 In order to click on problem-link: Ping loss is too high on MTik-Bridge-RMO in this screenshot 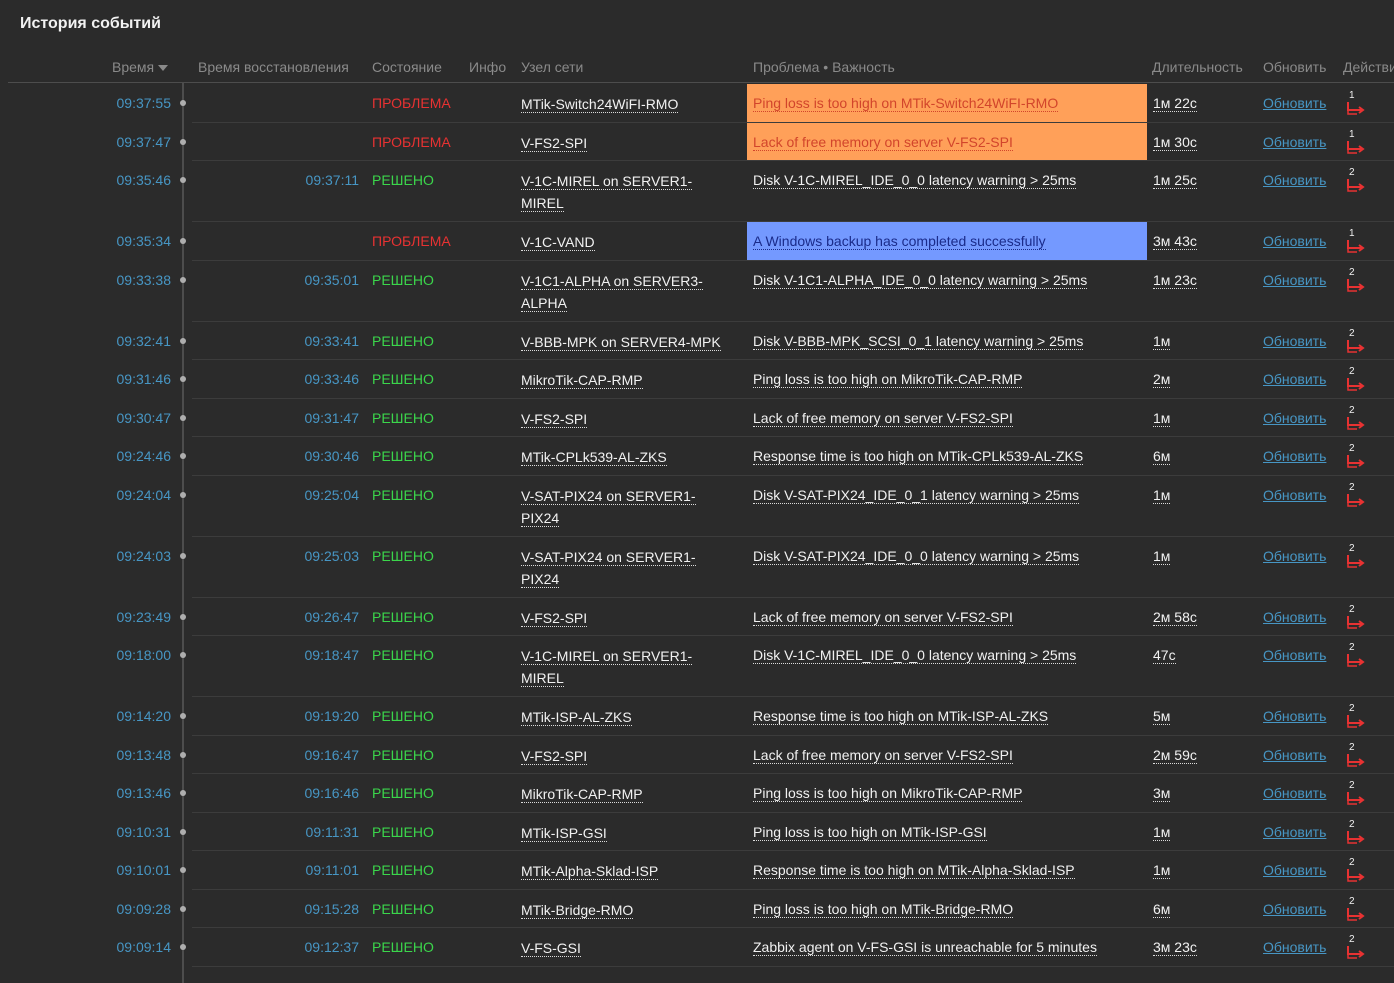, I will do `click(883, 909)`.